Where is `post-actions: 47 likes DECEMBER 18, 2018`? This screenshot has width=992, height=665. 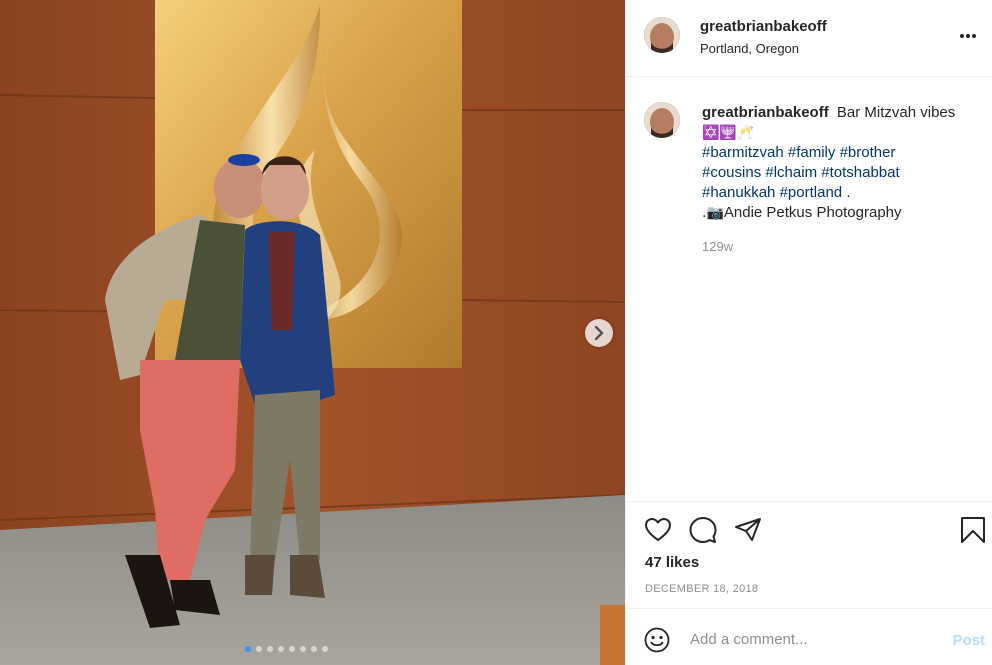 post-actions: 47 likes DECEMBER 18, 2018 is located at coordinates (809, 554).